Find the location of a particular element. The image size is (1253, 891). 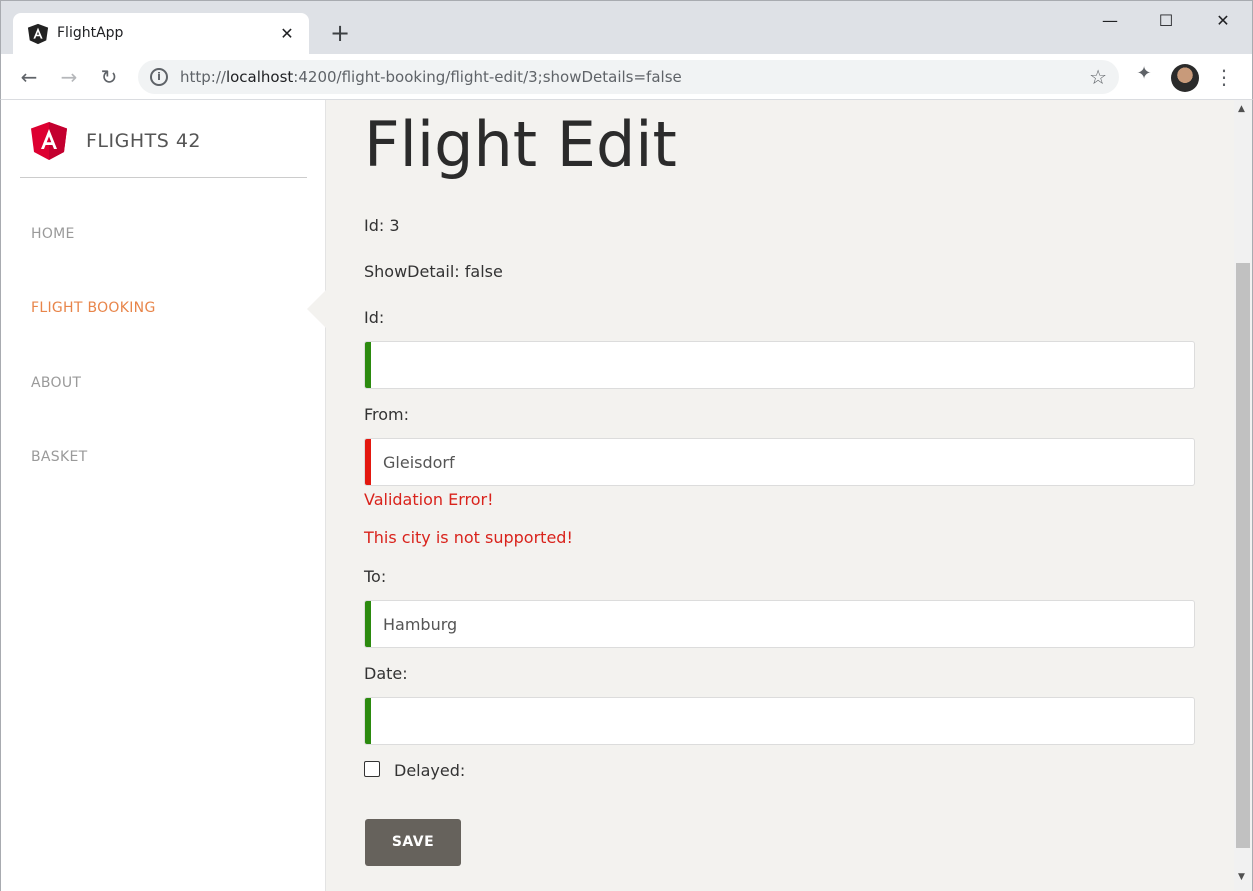

angular-logo-icon is located at coordinates (49, 141).